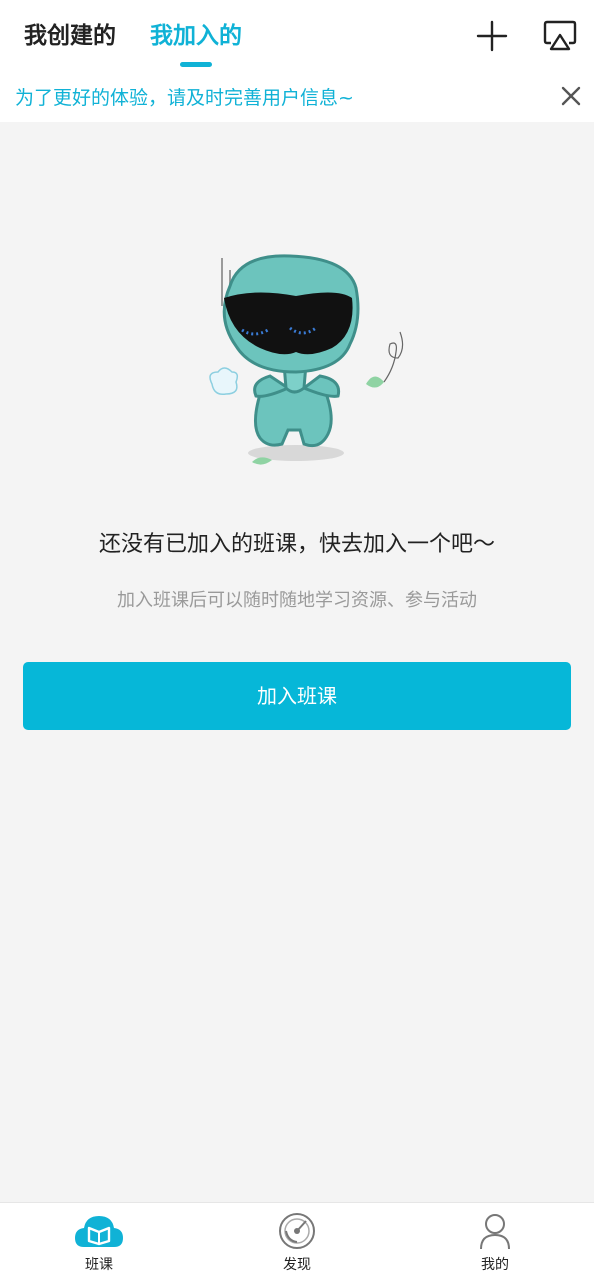 Image resolution: width=594 pixels, height=1280 pixels. I want to click on nav-item-mine: 我的, so click(495, 1241).